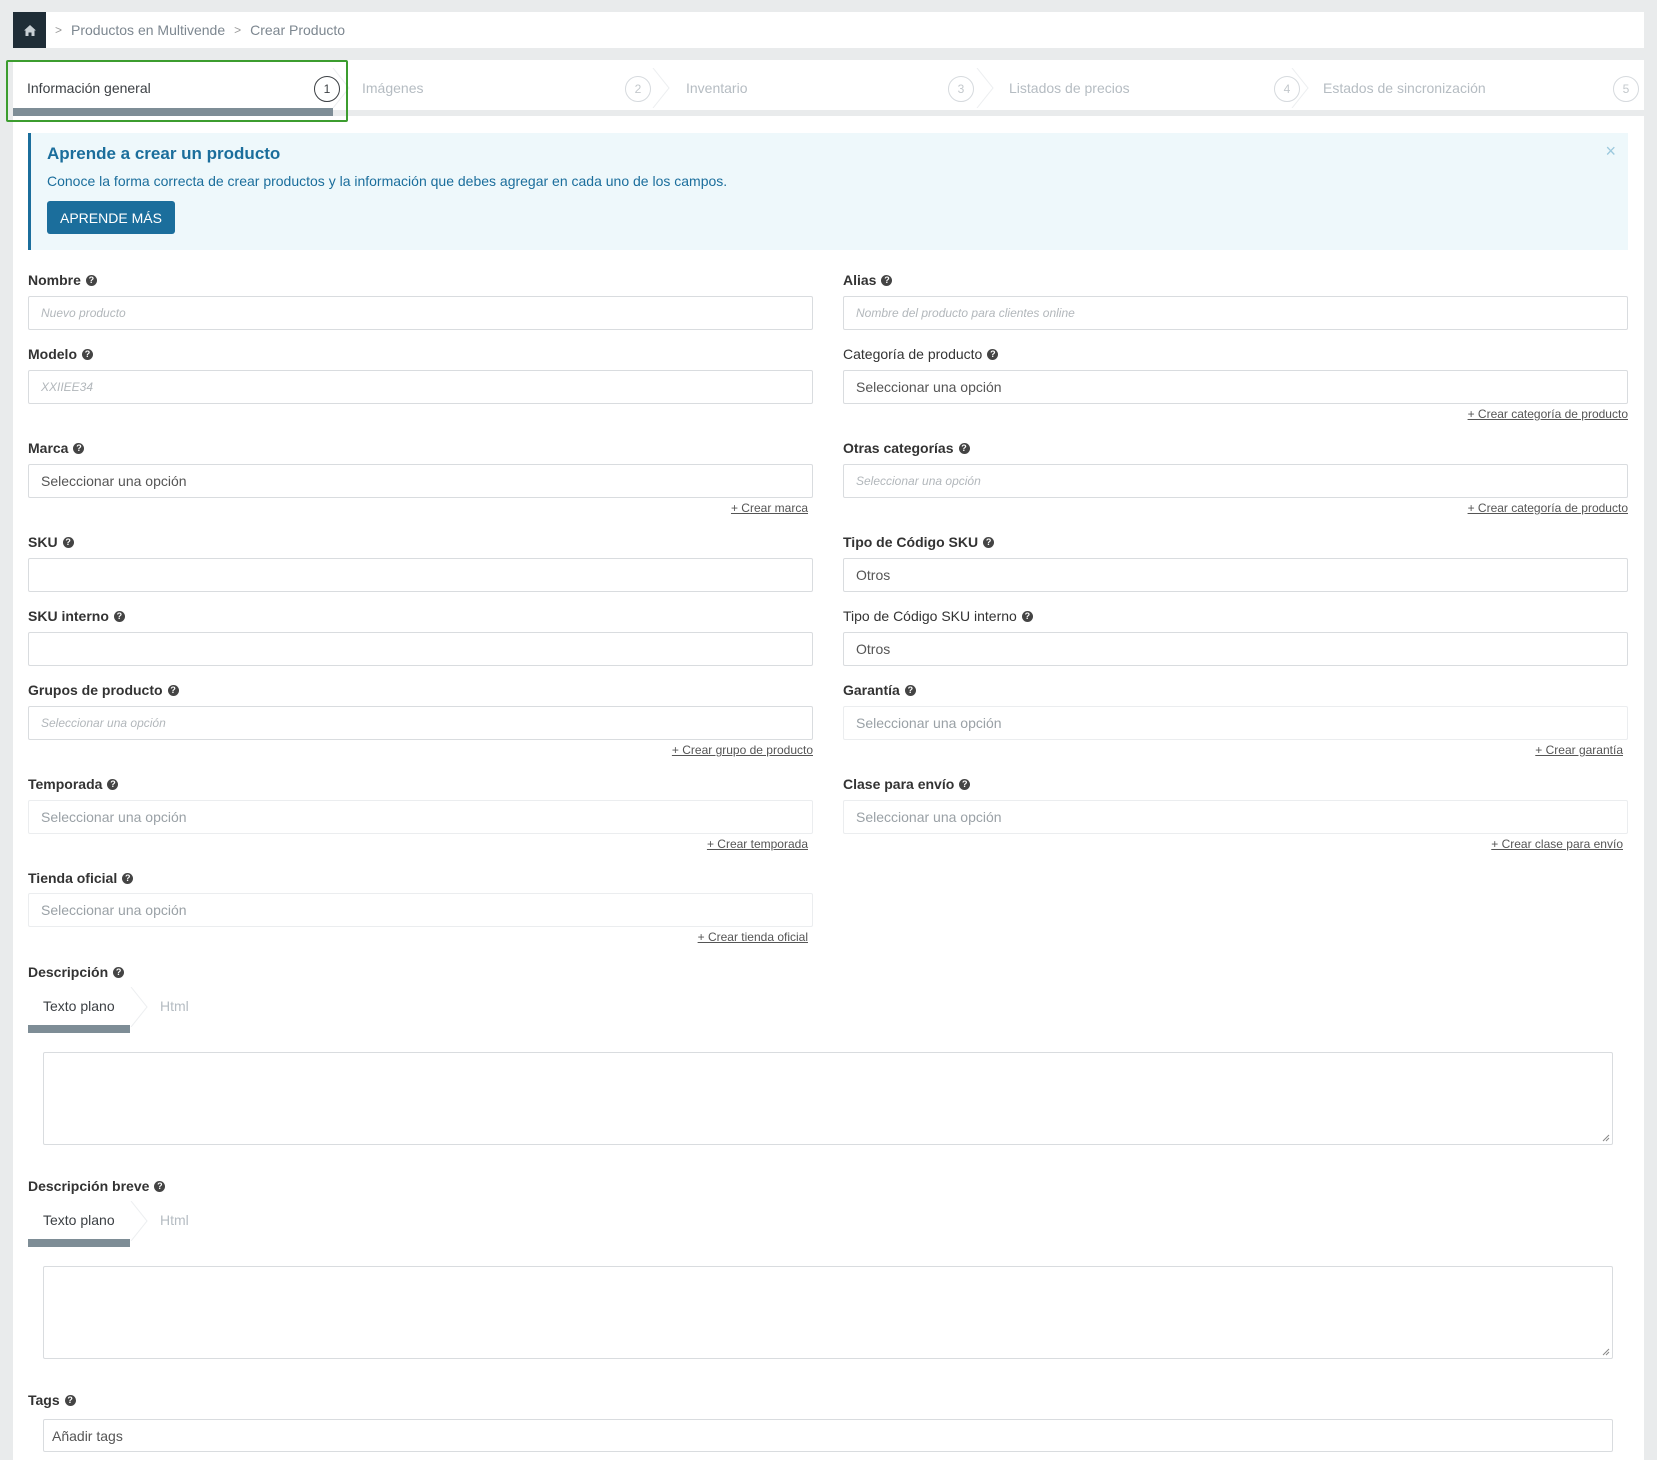 This screenshot has width=1657, height=1460. What do you see at coordinates (164, 153) in the screenshot?
I see `alert-title: Aprende a crear un producto` at bounding box center [164, 153].